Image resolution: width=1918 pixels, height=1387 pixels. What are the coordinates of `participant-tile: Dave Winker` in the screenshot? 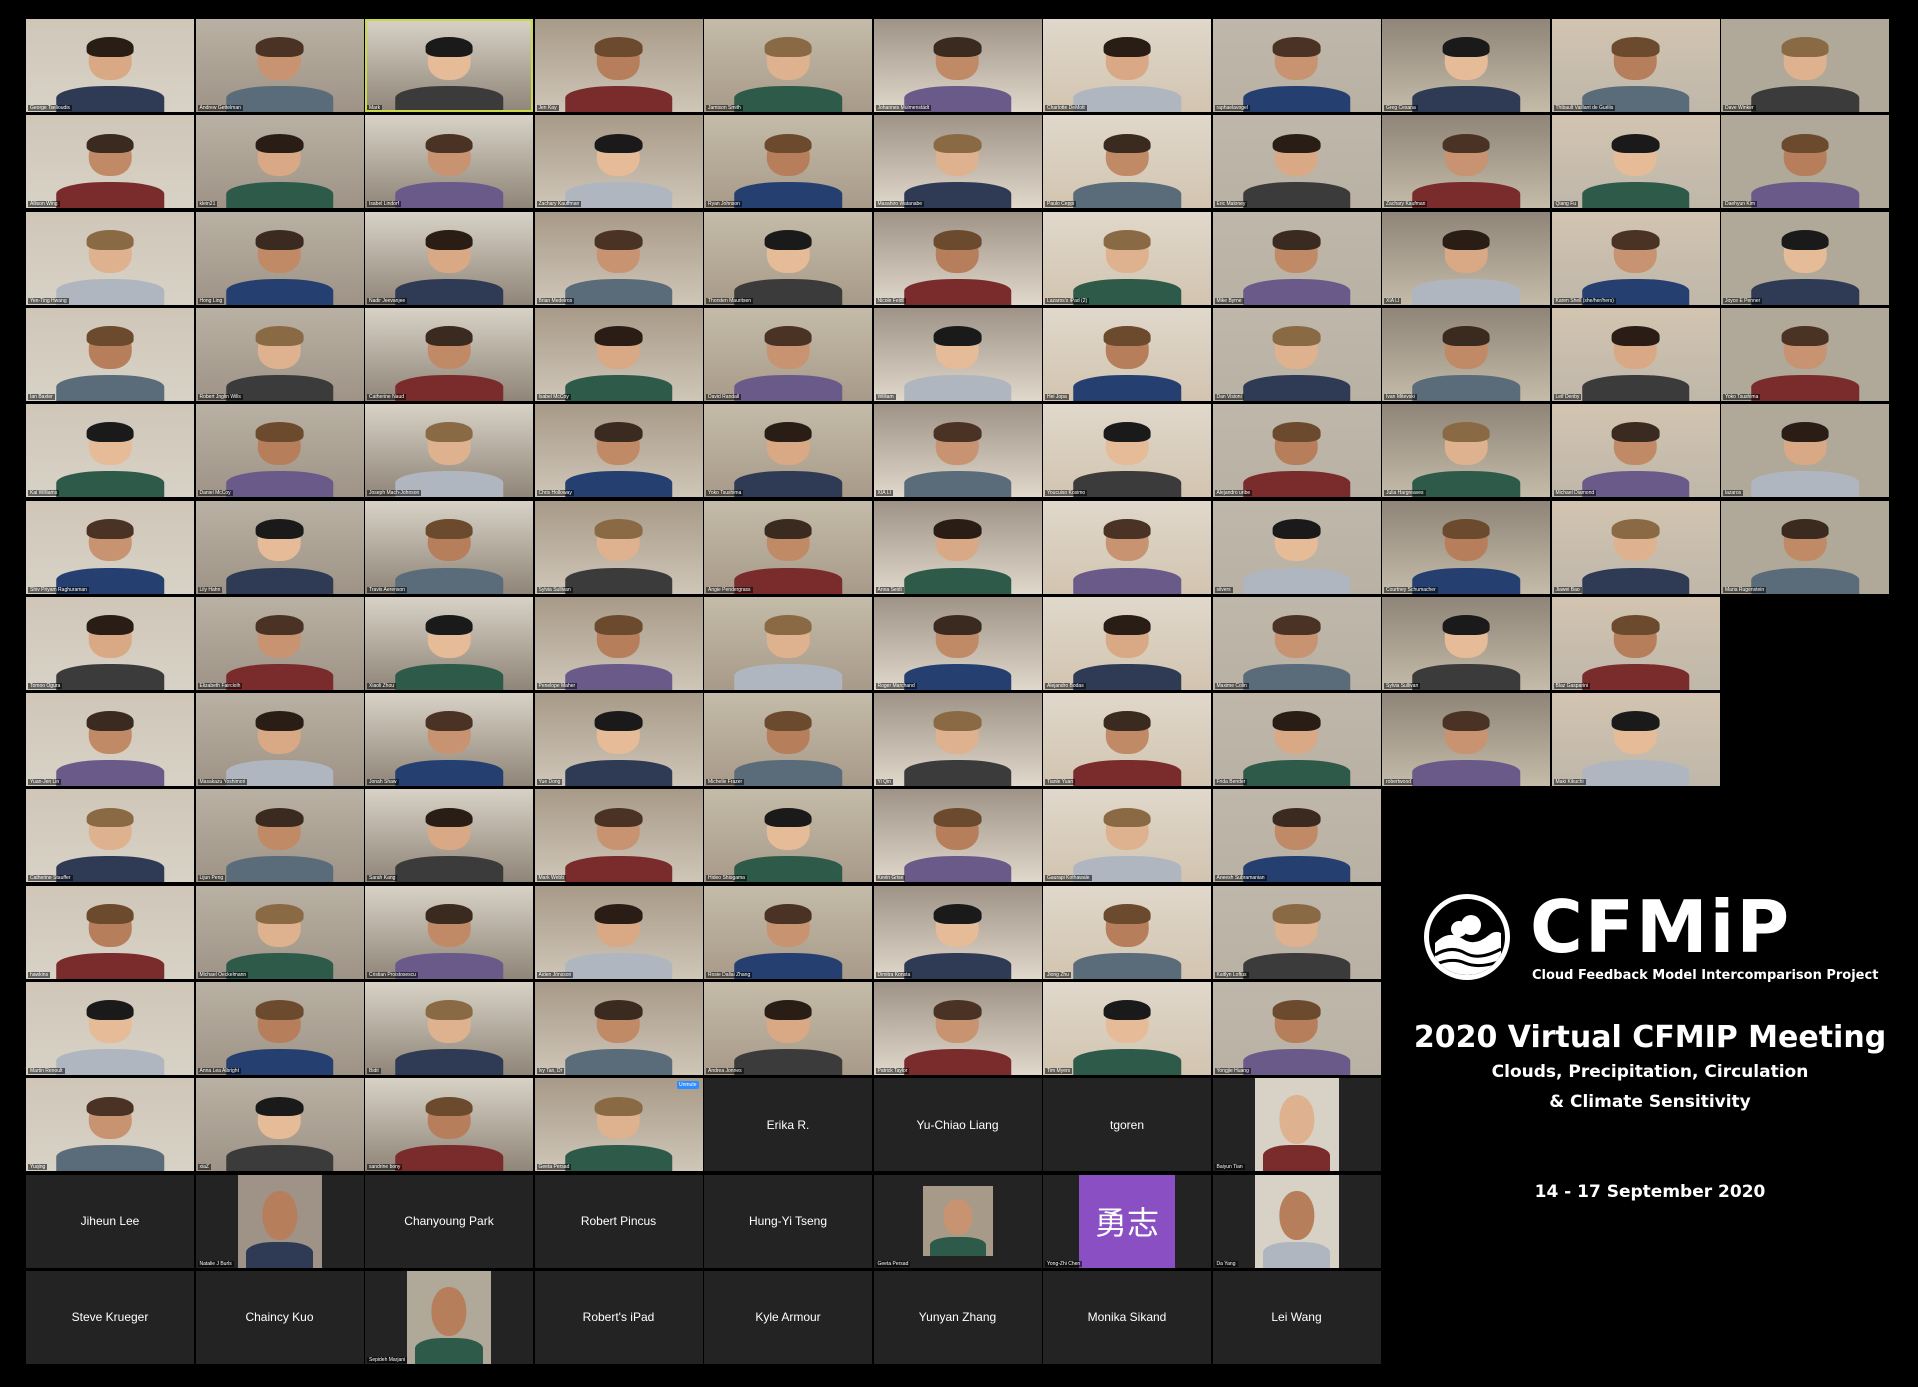 It's located at (1805, 65).